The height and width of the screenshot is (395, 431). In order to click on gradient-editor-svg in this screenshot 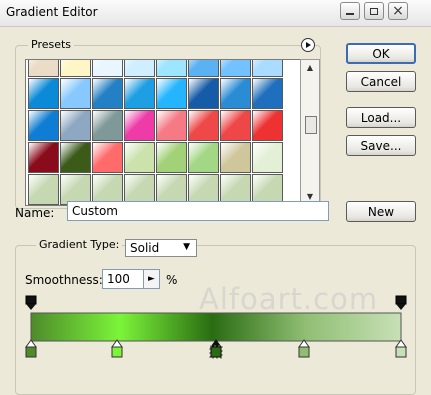, I will do `click(216, 327)`.